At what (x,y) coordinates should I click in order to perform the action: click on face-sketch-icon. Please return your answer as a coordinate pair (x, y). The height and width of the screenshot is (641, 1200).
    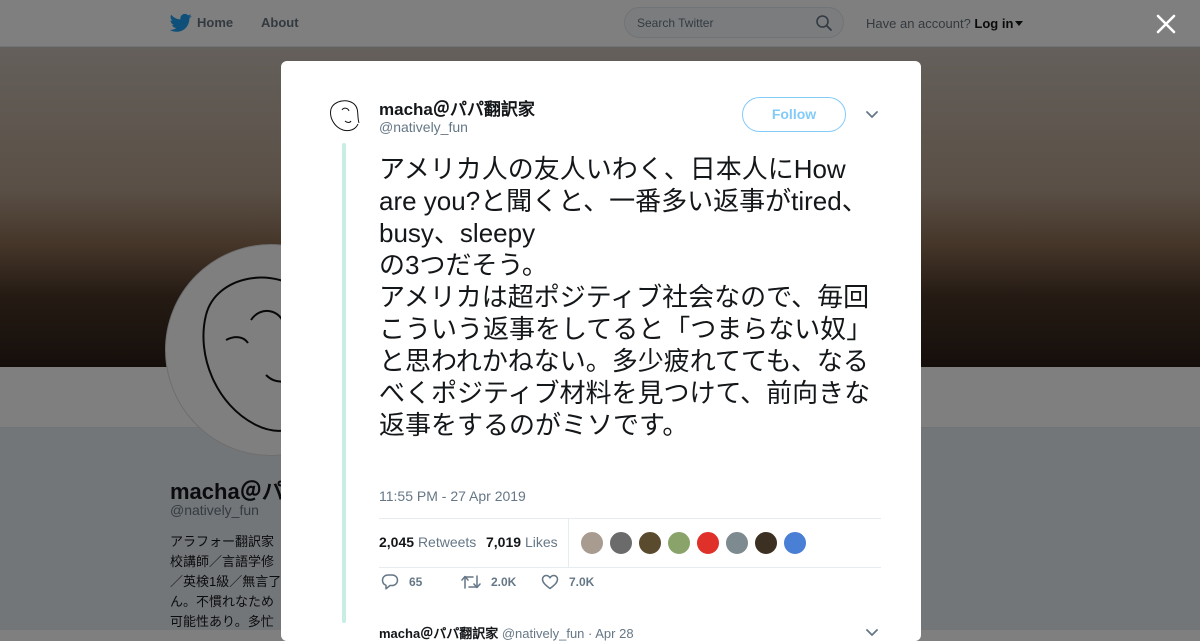
    Looking at the image, I should click on (345, 116).